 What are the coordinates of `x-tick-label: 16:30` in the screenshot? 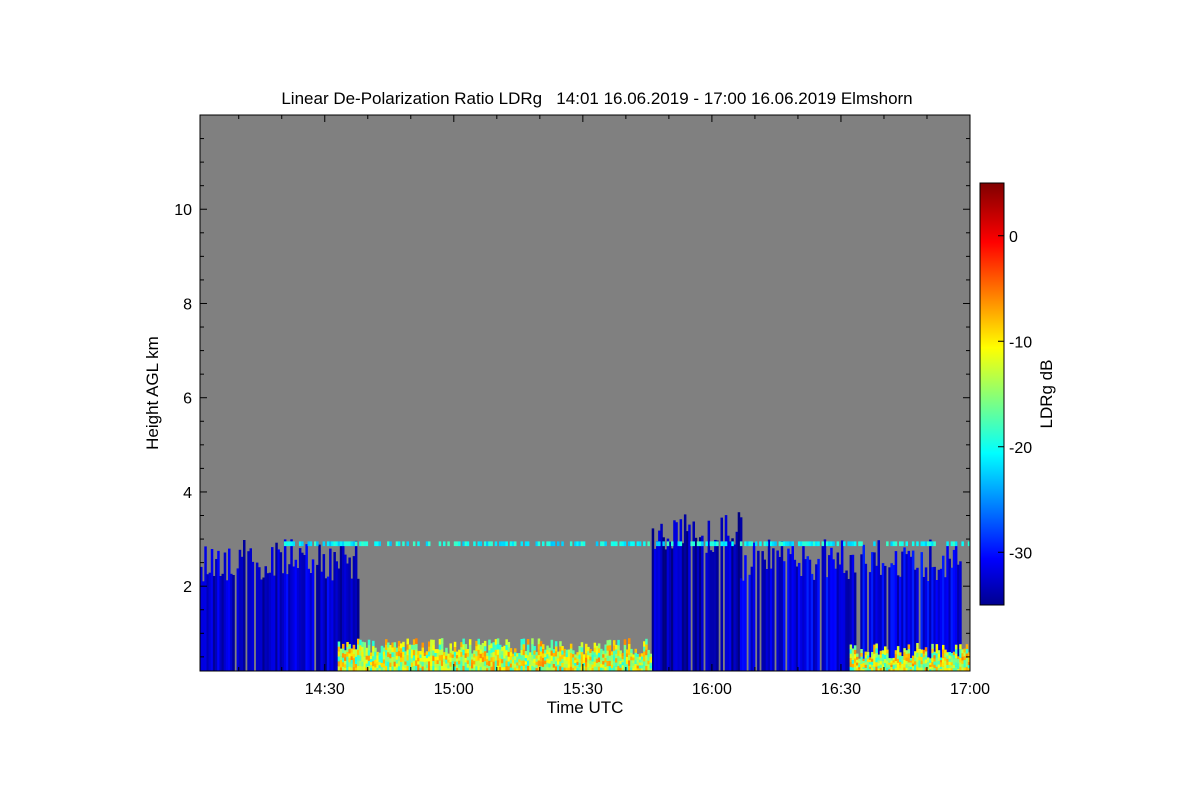 It's located at (841, 689).